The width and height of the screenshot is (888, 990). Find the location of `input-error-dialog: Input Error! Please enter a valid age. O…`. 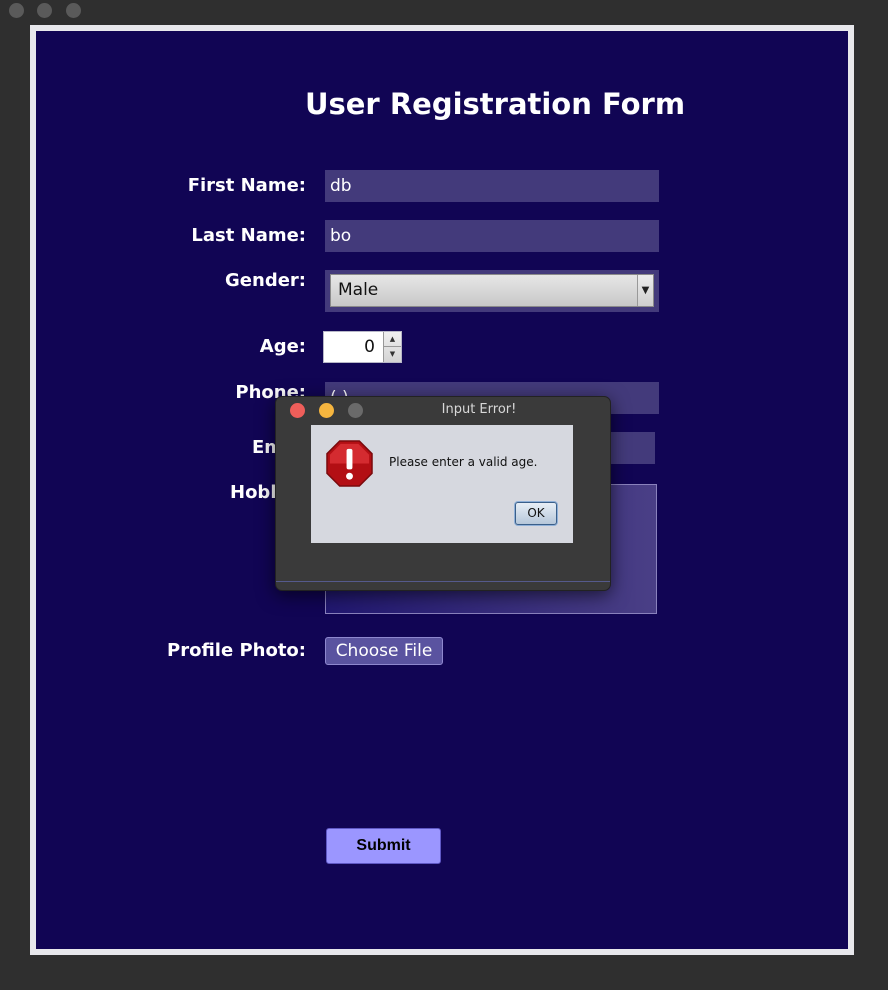

input-error-dialog: Input Error! Please enter a valid age. O… is located at coordinates (443, 493).